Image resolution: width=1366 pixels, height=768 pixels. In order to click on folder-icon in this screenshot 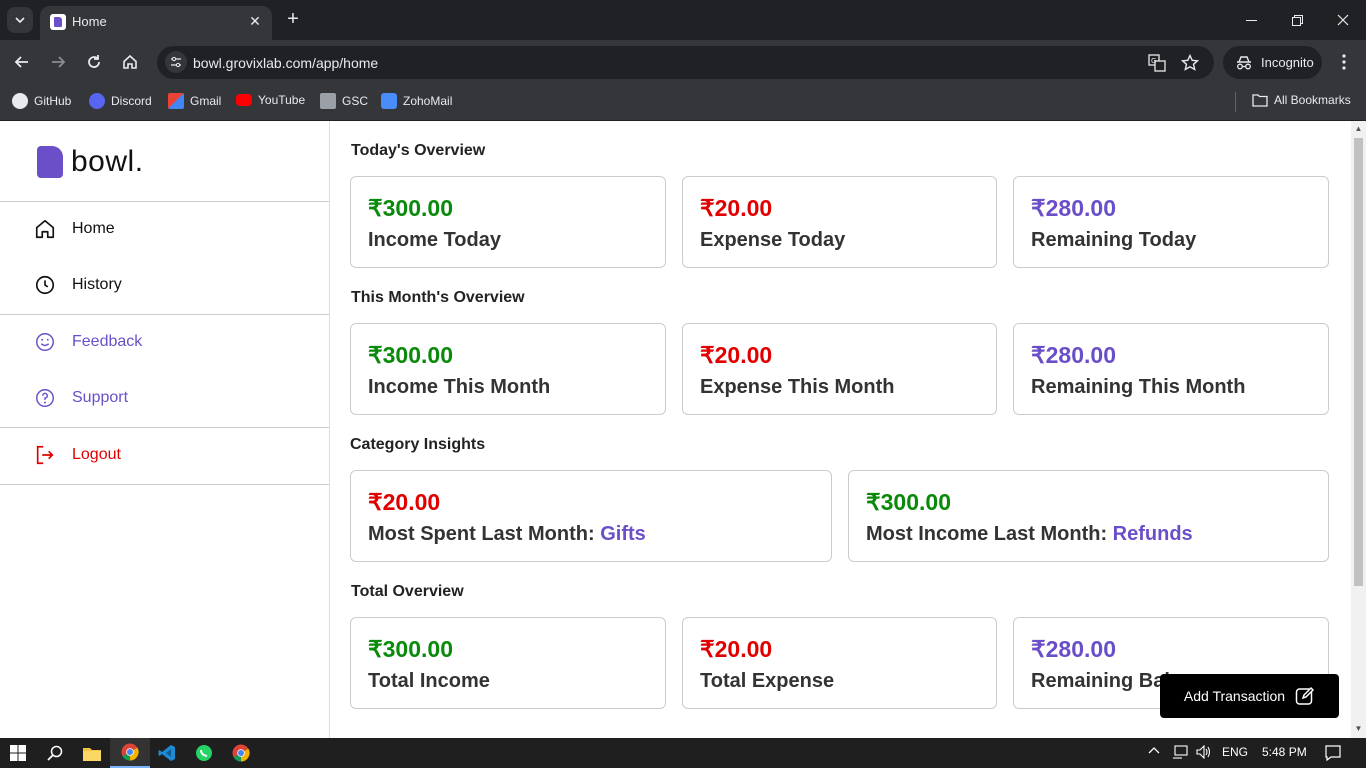, I will do `click(1260, 100)`.